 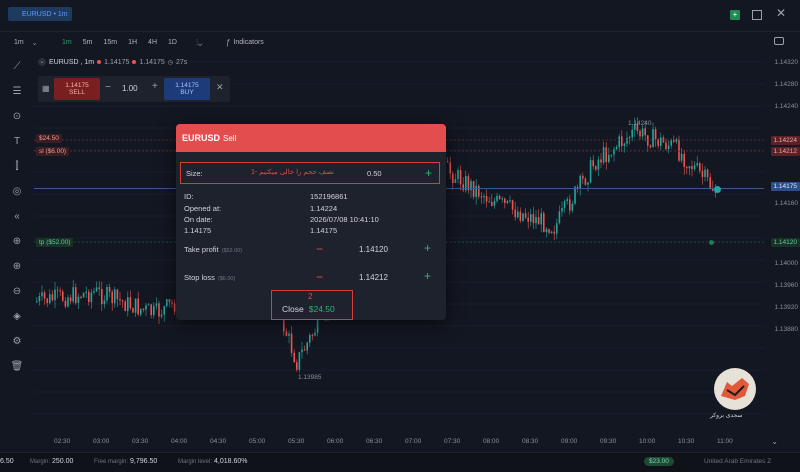 What do you see at coordinates (785, 186) in the screenshot?
I see `current-price-badge: 1.14175` at bounding box center [785, 186].